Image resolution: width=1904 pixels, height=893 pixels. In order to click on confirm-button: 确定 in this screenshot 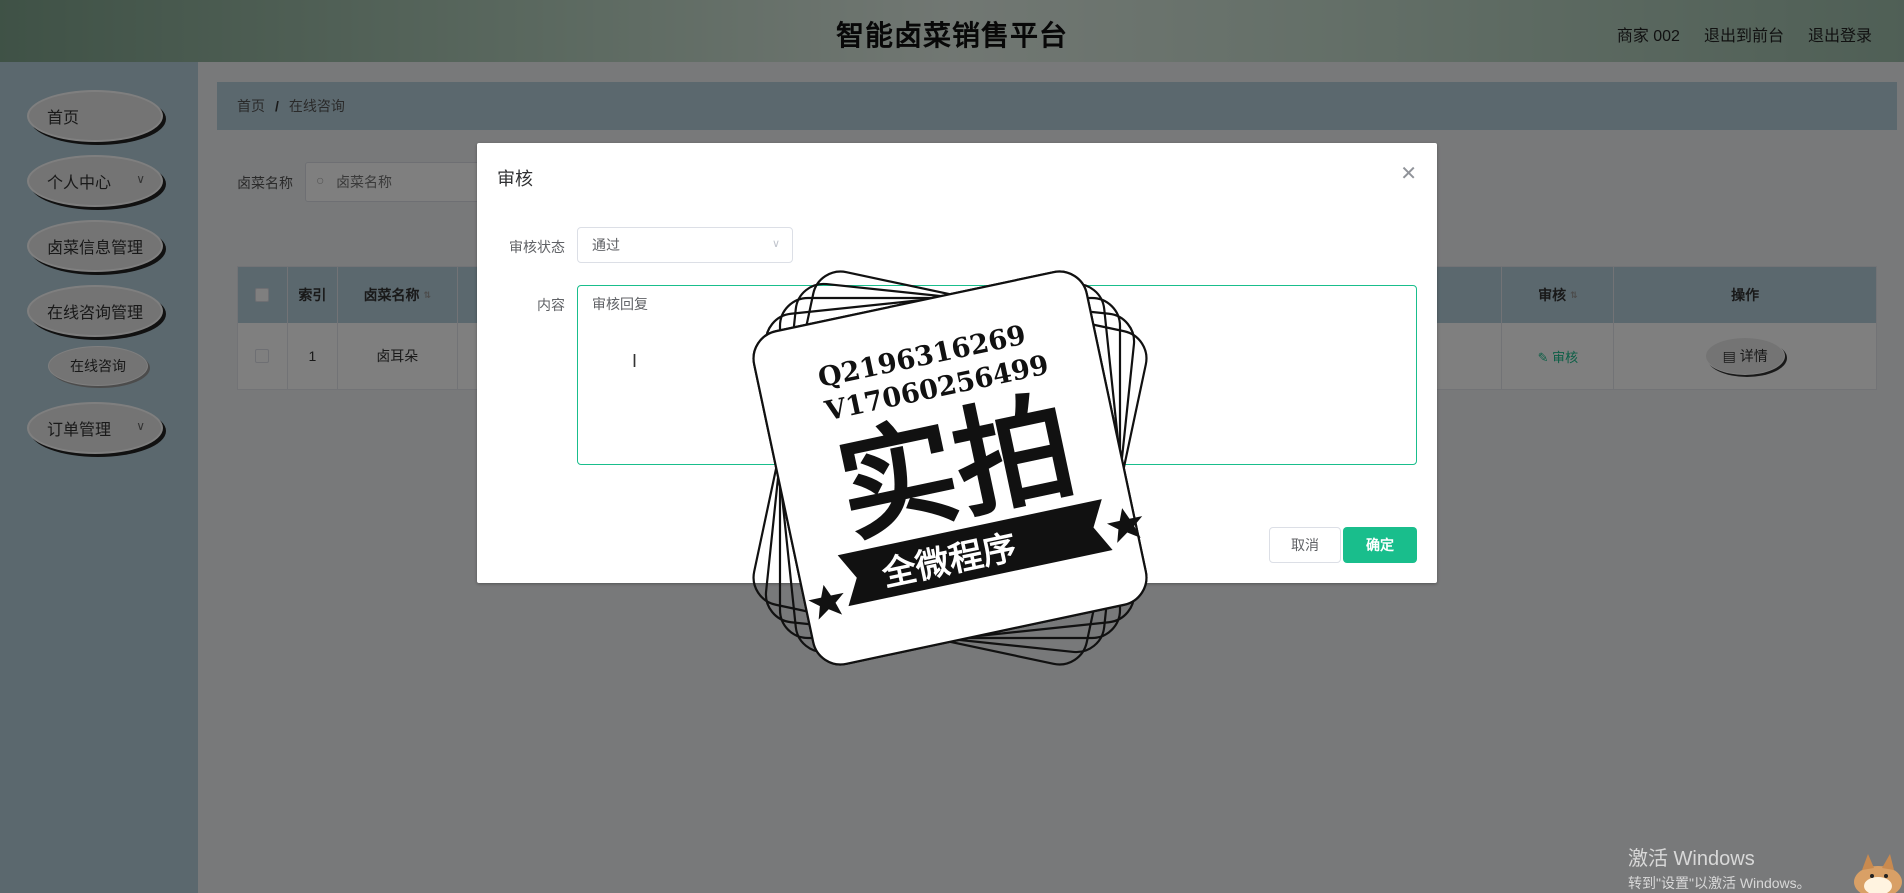, I will do `click(1380, 545)`.